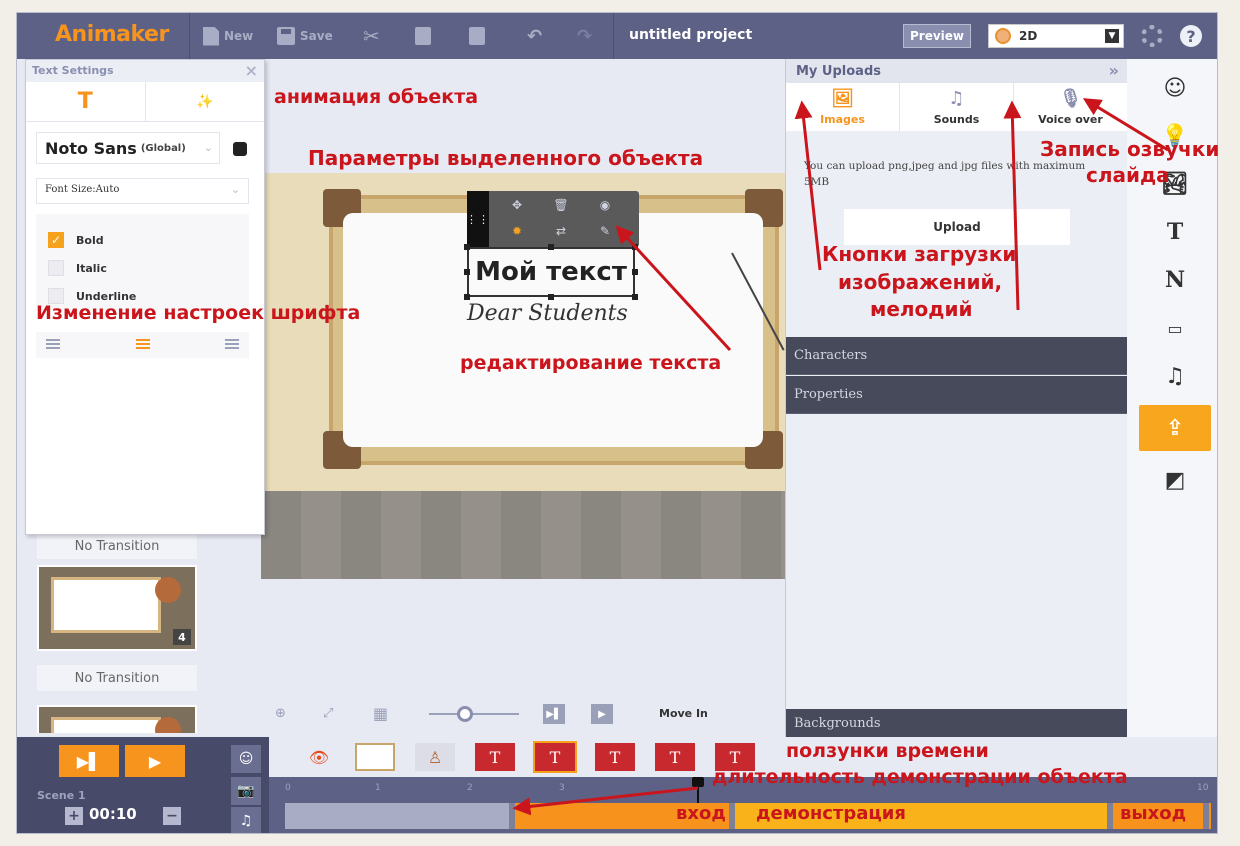 This screenshot has height=846, width=1240. Describe the element at coordinates (56, 268) in the screenshot. I see `checkbox-icon` at that location.